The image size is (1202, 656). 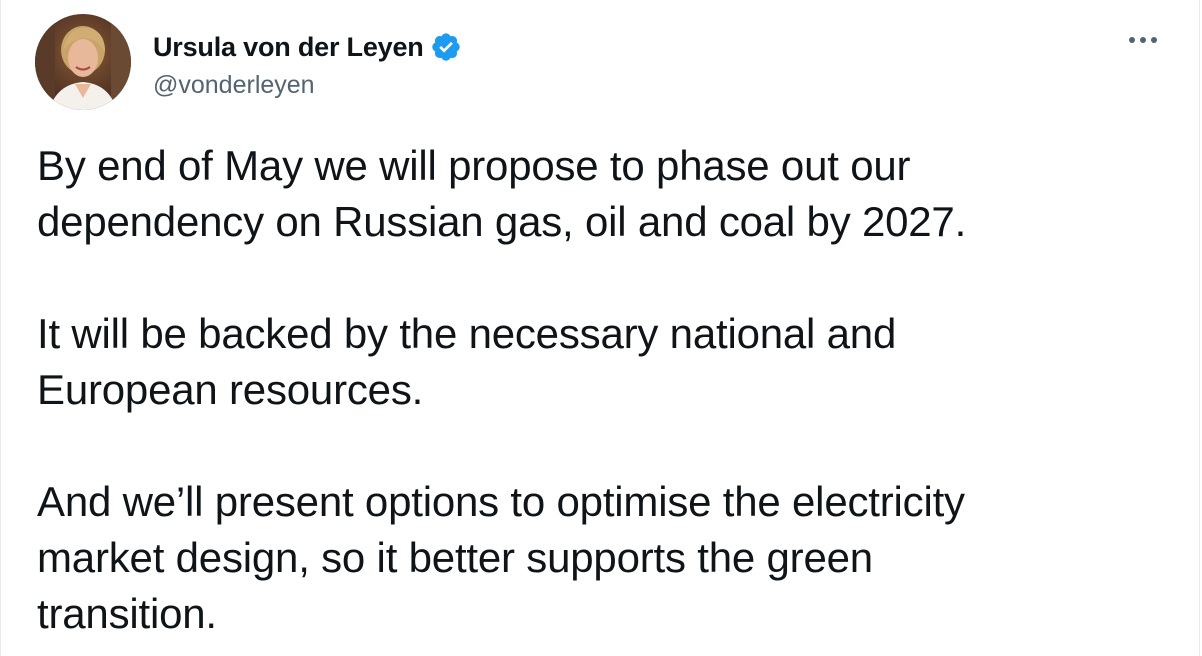 I want to click on more-horizontal-icon, so click(x=1143, y=40).